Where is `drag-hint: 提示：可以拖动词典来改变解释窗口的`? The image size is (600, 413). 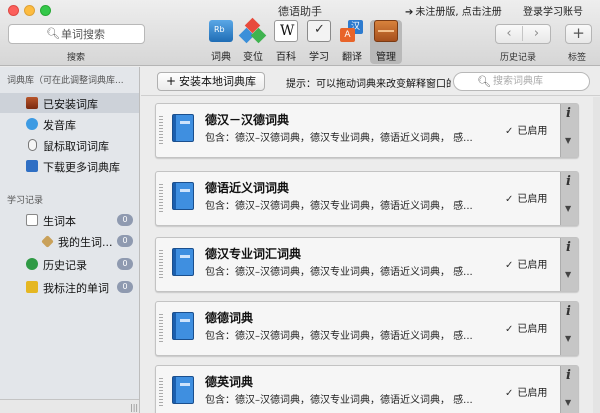 drag-hint: 提示：可以拖动词典来改变解释窗口的 is located at coordinates (368, 84).